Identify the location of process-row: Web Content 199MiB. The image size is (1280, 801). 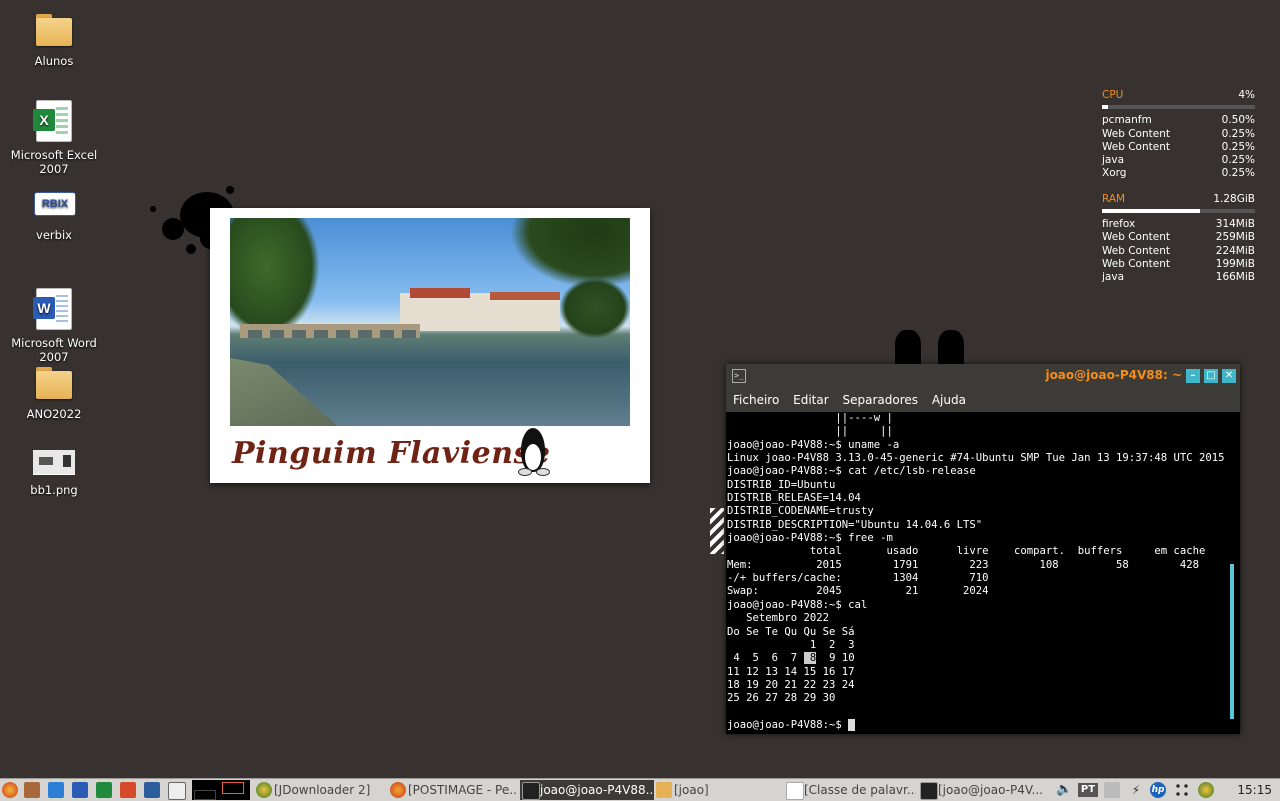
(1178, 263).